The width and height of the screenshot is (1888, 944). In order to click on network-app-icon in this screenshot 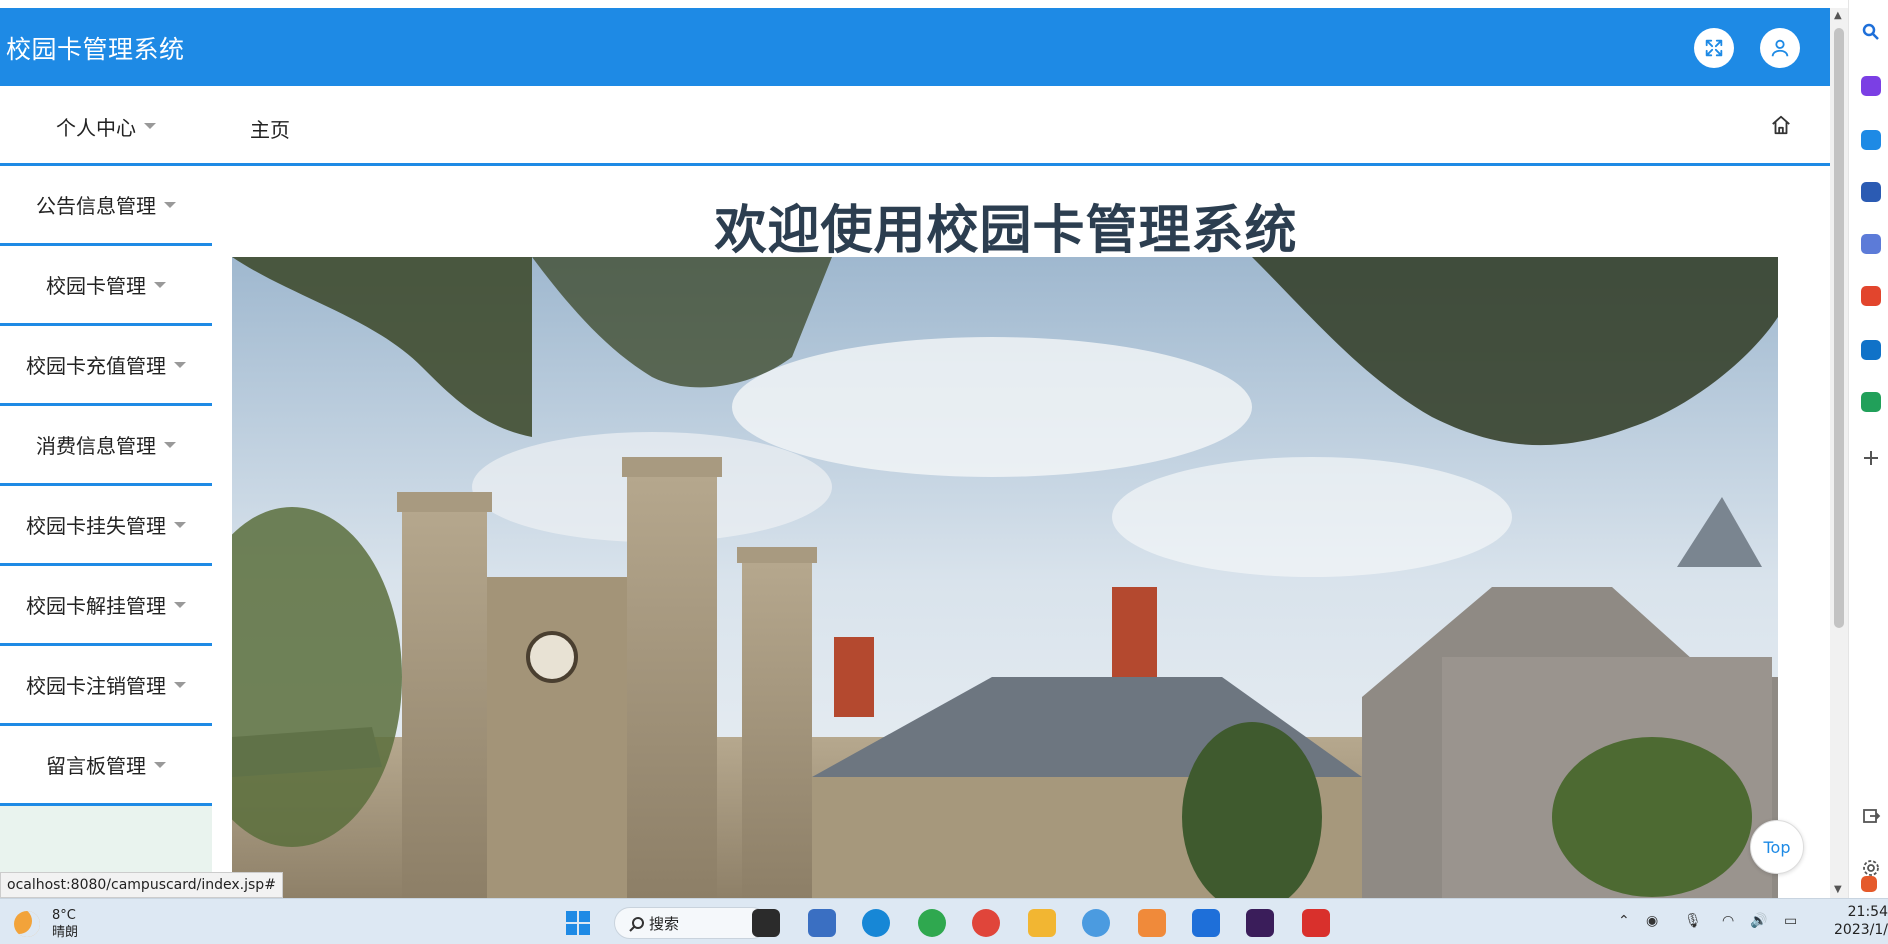, I will do `click(822, 923)`.